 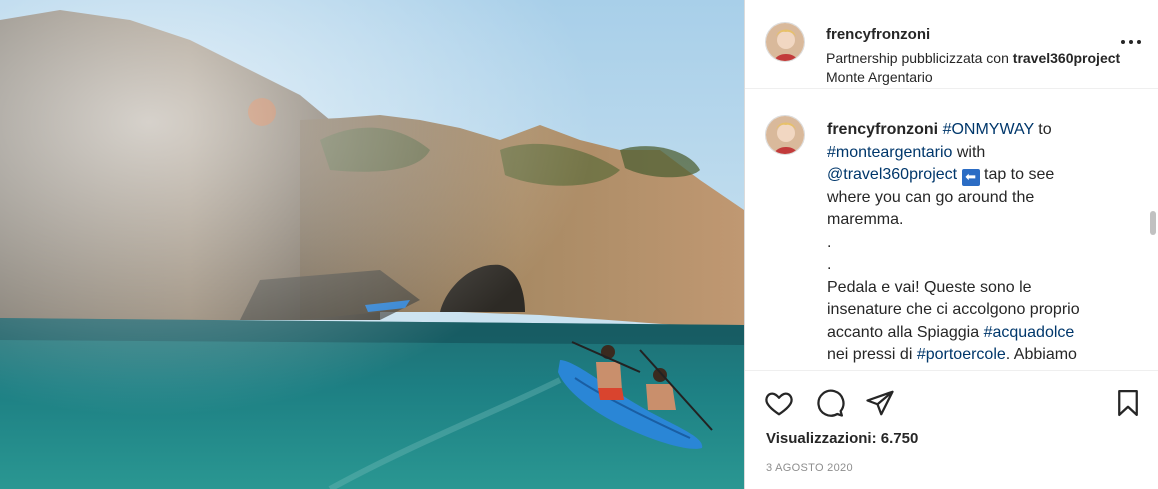 I want to click on caption-text: accanto alla Spiaggia, so click(x=905, y=332).